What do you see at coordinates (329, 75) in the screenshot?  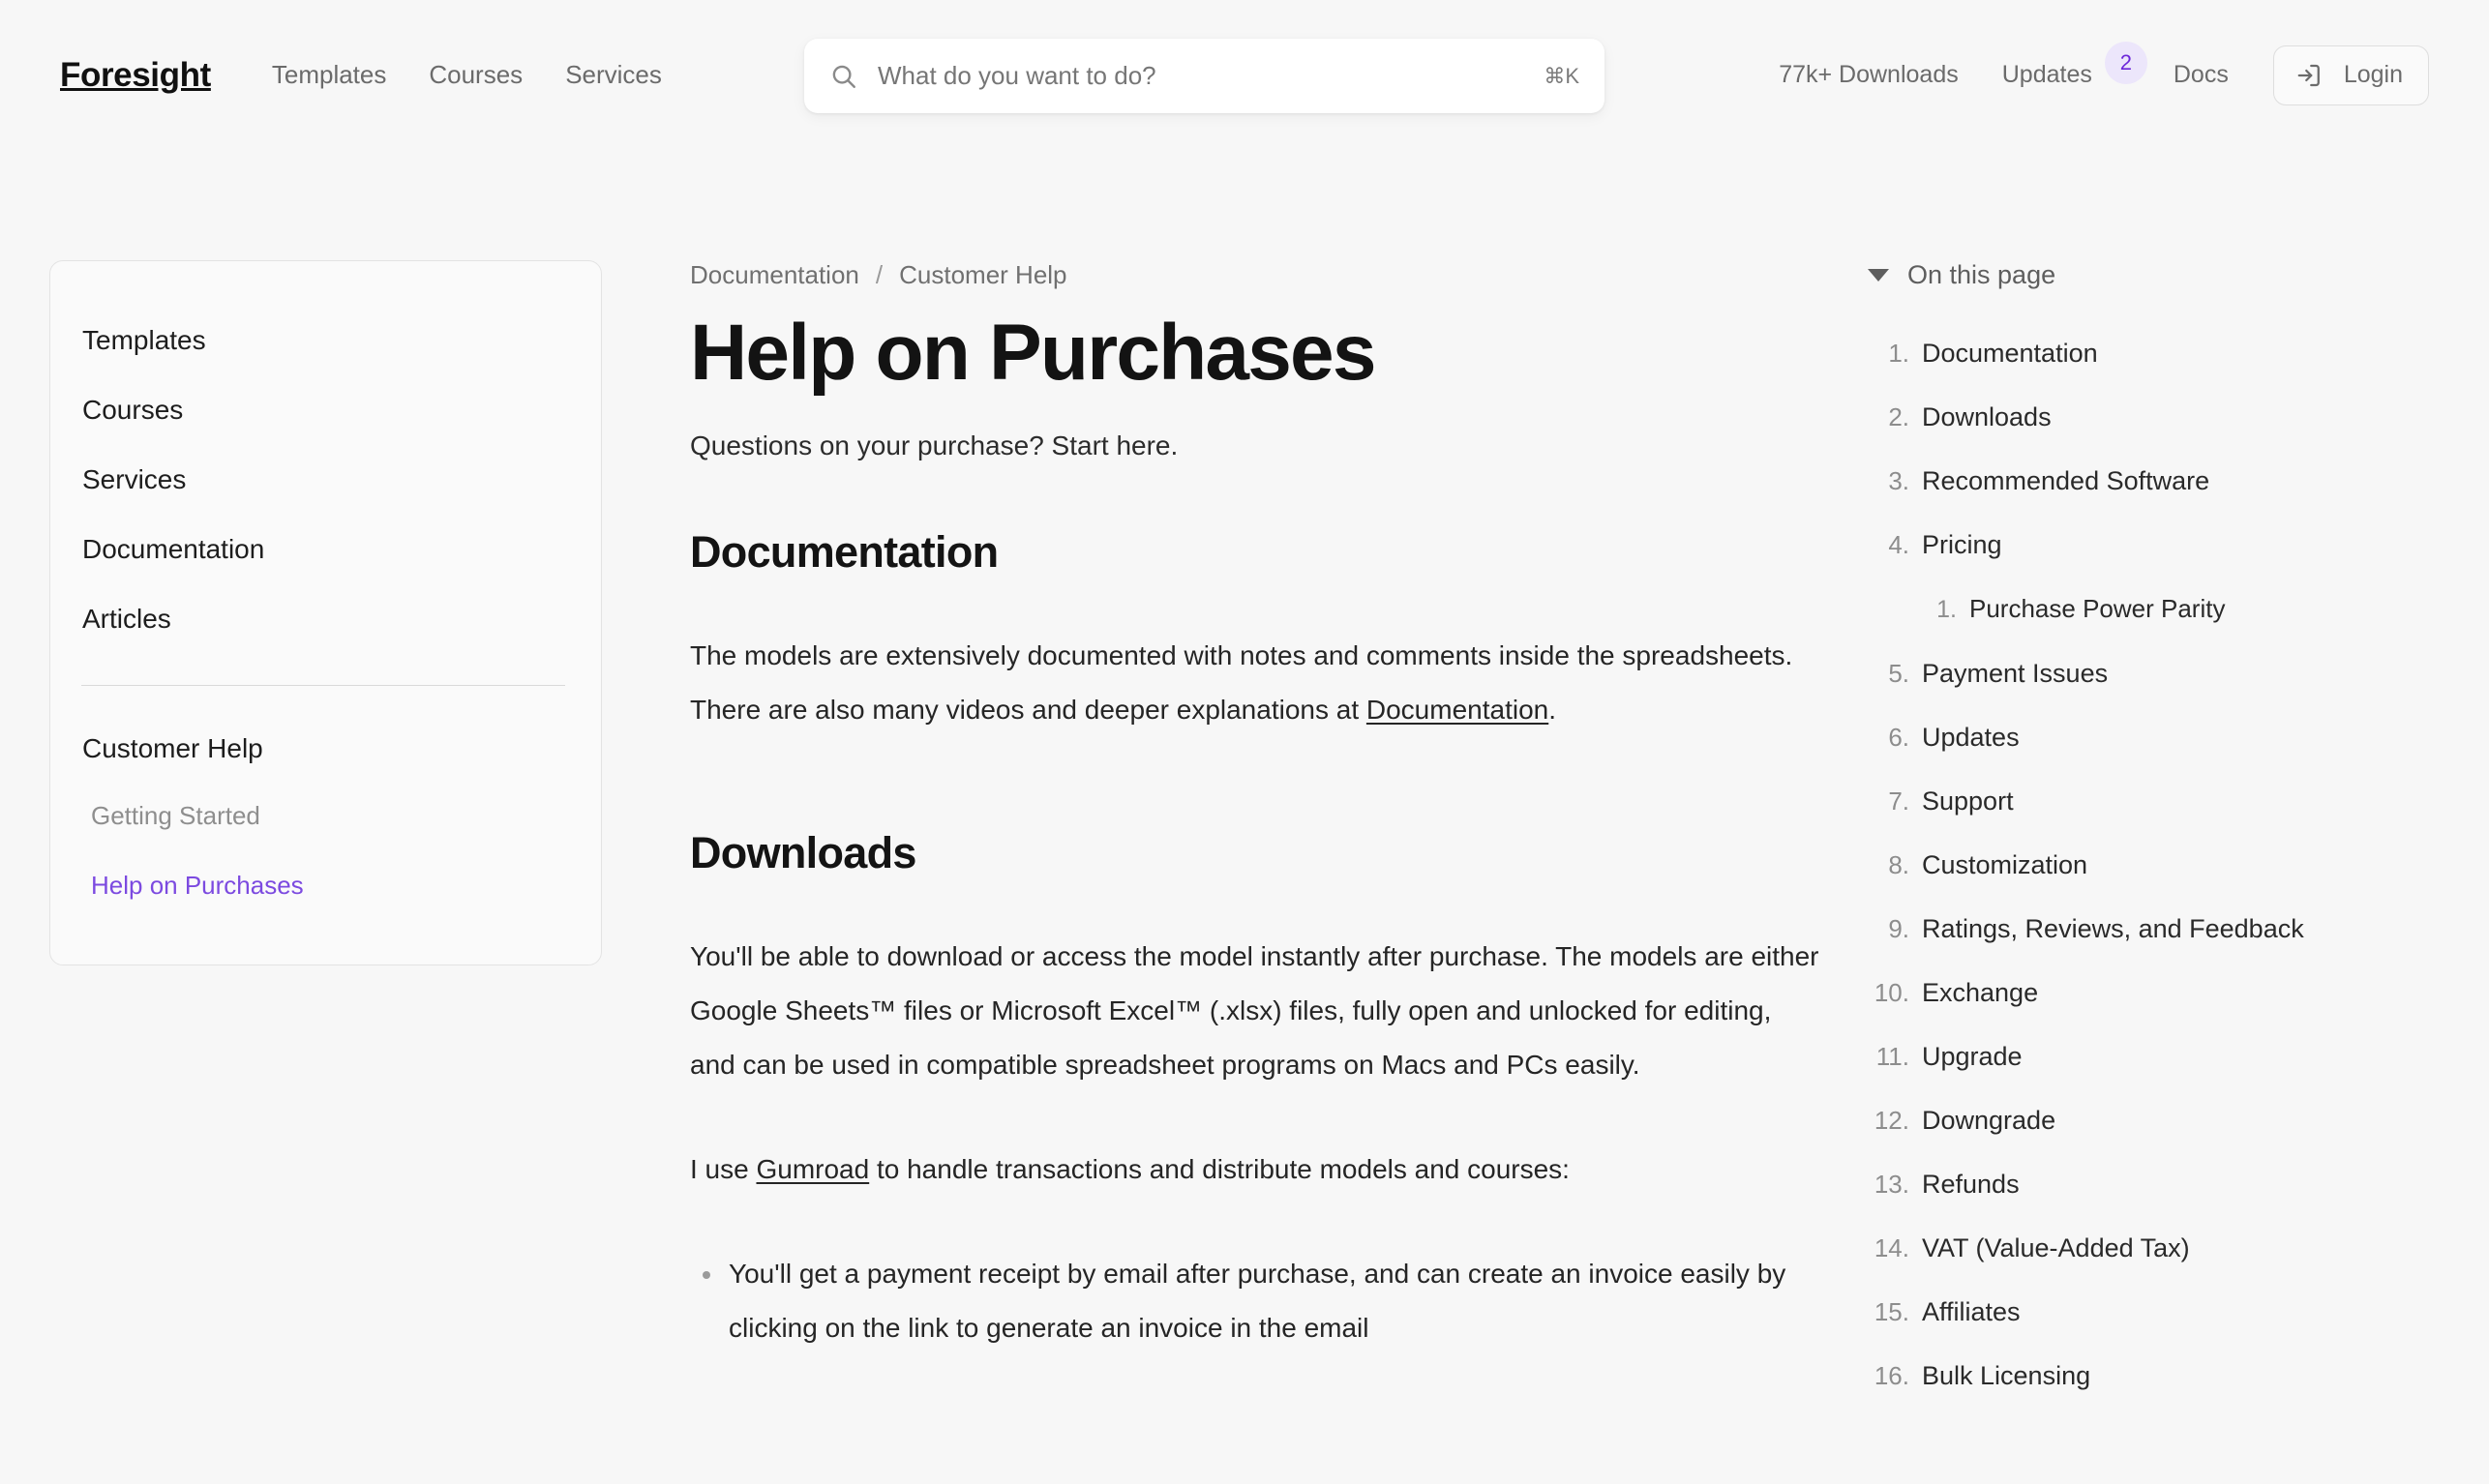 I see `nav-item-templates: Templates` at bounding box center [329, 75].